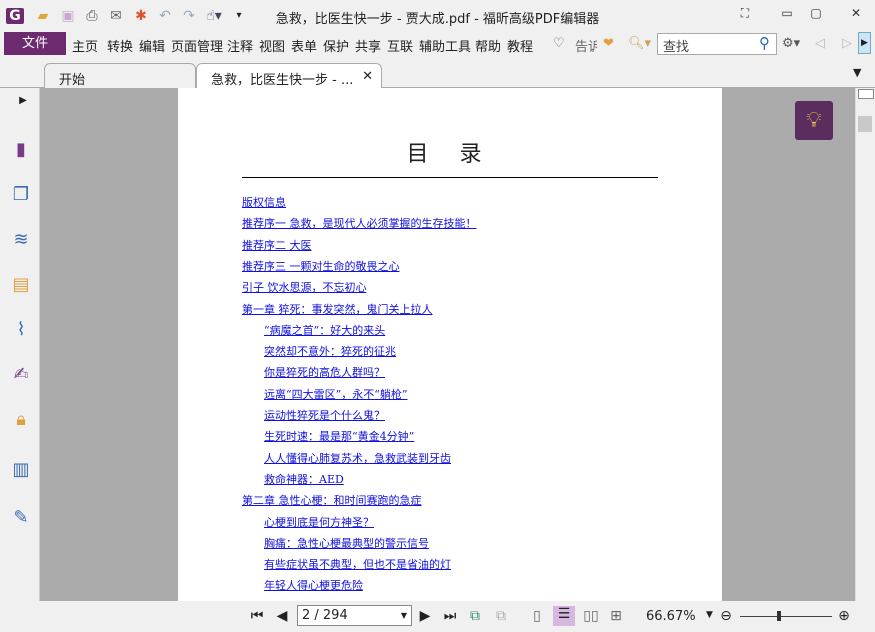 This screenshot has height=632, width=875. I want to click on page-number-input: 2 / 294 ▼, so click(354, 615).